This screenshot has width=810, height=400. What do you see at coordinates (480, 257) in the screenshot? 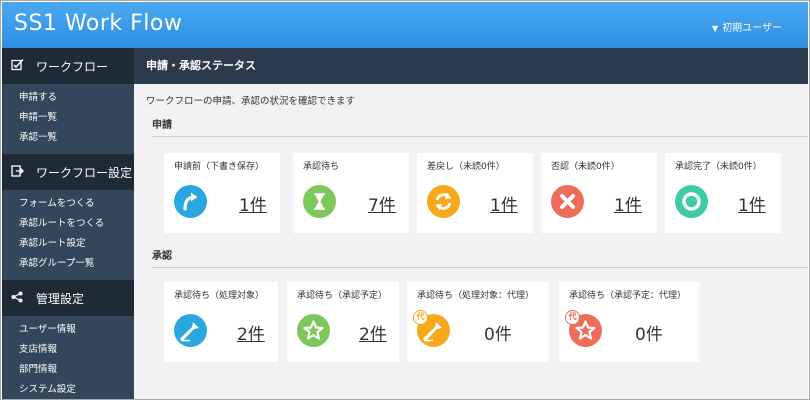
I see `section-label-approval: 承認` at bounding box center [480, 257].